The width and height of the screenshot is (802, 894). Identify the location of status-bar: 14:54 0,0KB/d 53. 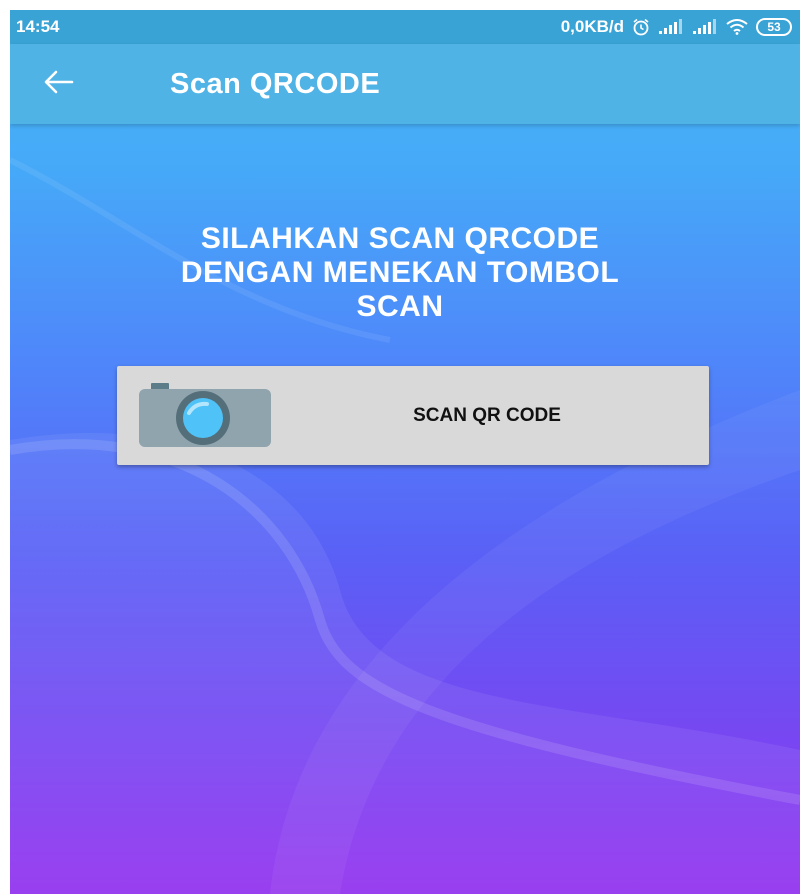
(405, 27).